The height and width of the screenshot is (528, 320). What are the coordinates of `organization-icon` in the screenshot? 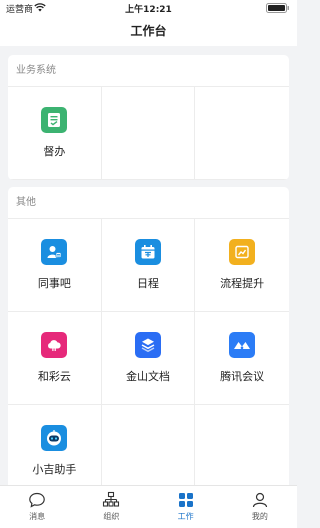 It's located at (111, 499).